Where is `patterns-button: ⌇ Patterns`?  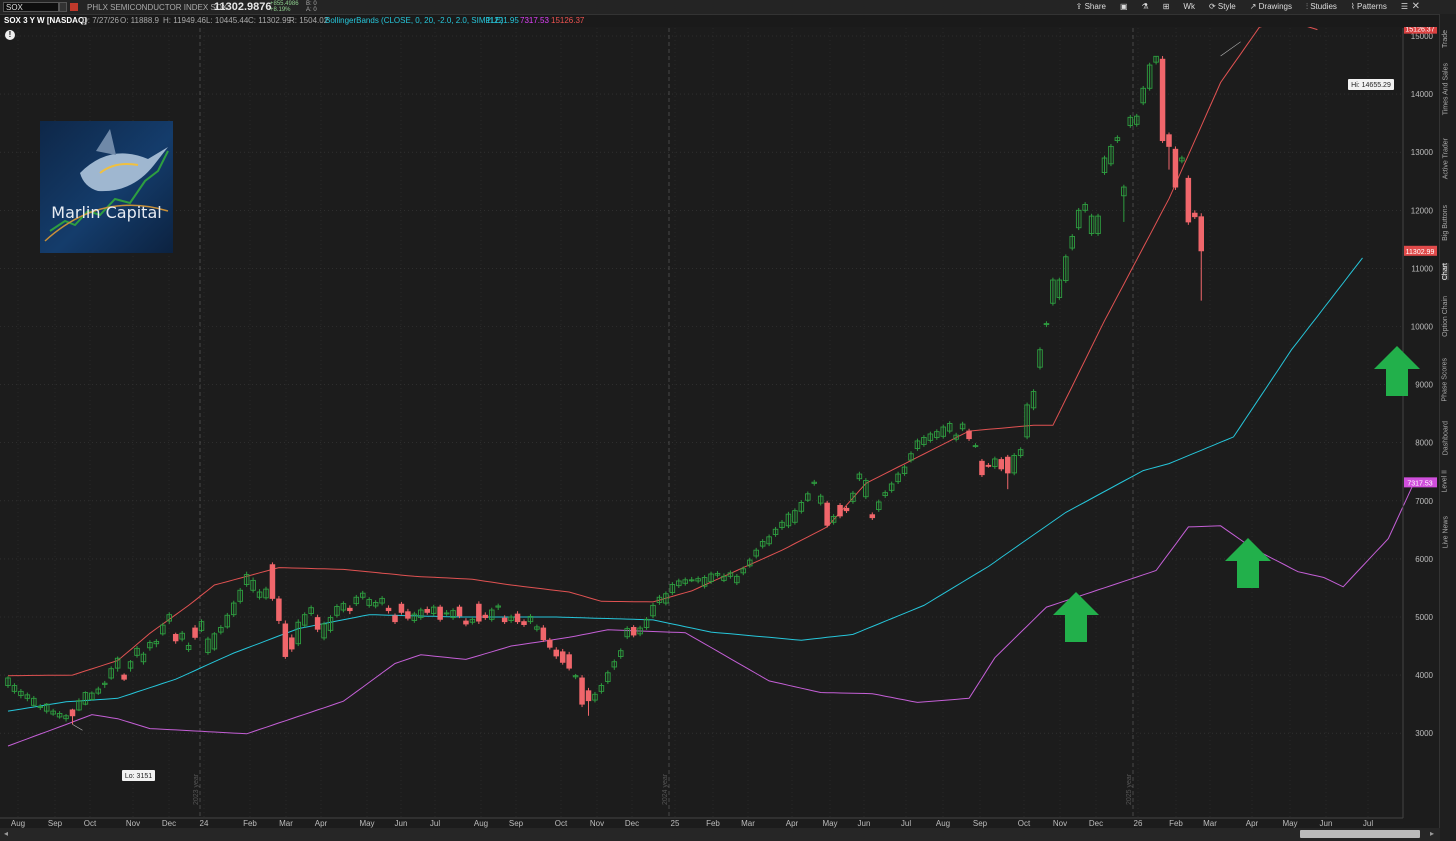
patterns-button: ⌇ Patterns is located at coordinates (1369, 7).